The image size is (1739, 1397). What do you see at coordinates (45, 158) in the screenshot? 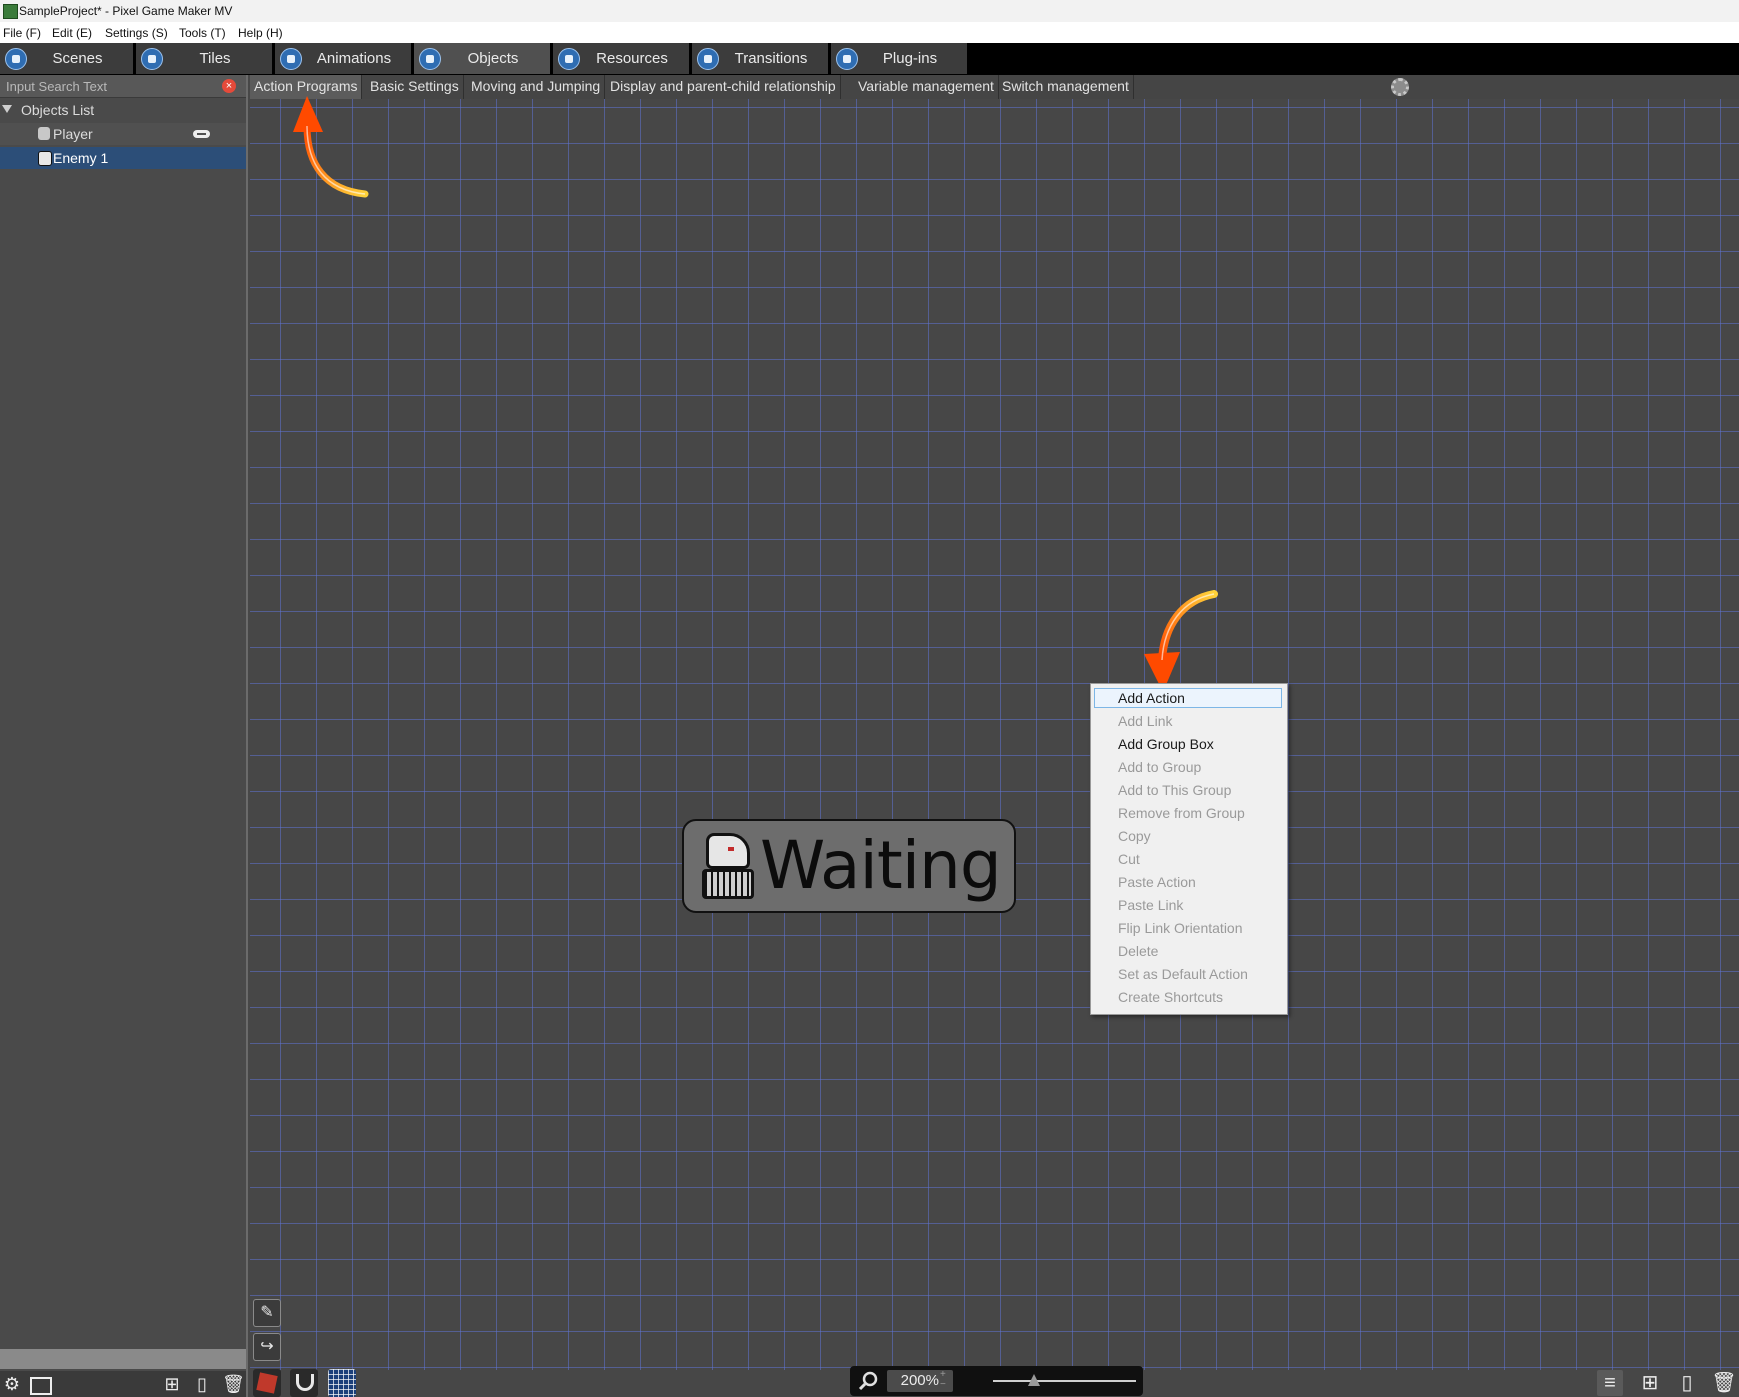
I see `enemy-icon` at bounding box center [45, 158].